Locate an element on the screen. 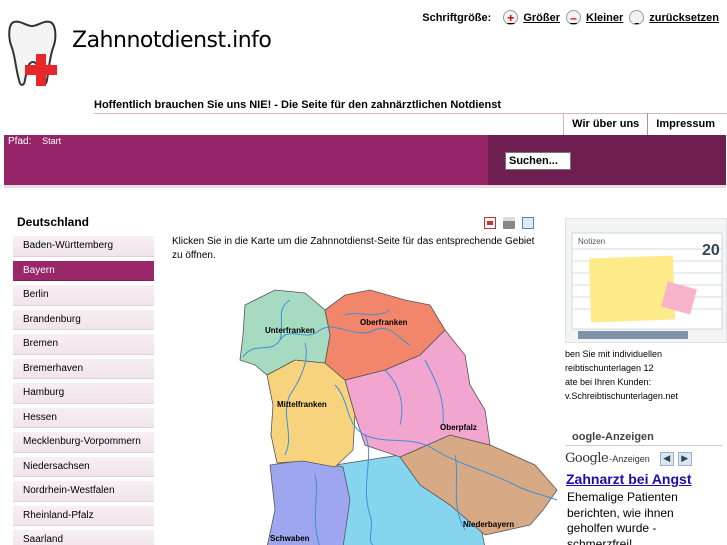 The image size is (727, 545). label-schwaben: Schwaben is located at coordinates (290, 538).